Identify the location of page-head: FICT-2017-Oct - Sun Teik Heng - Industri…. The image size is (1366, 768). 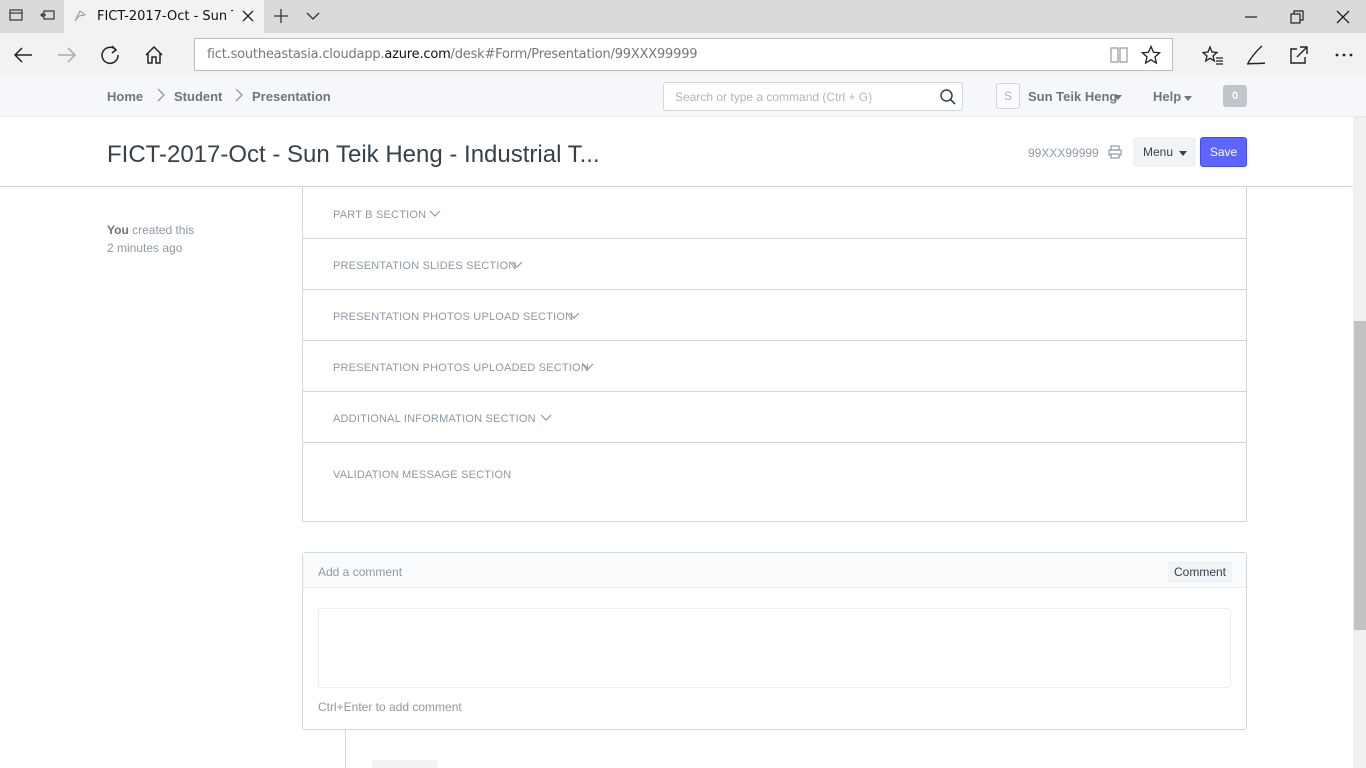
(683, 152).